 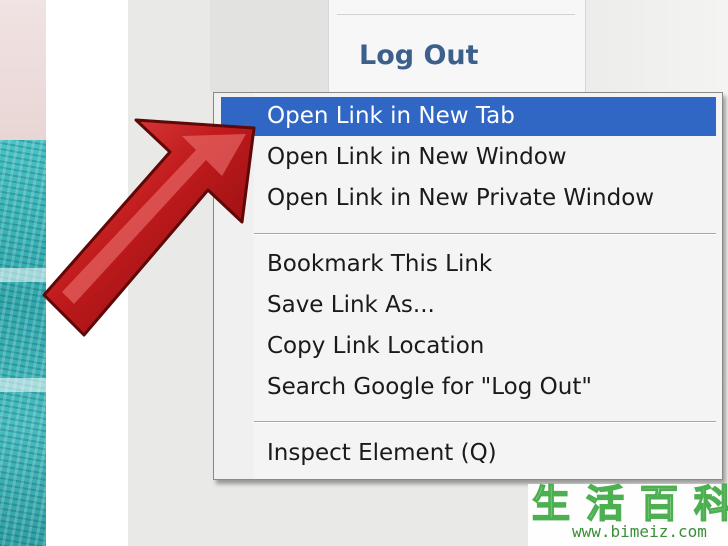 What do you see at coordinates (461, 198) in the screenshot?
I see `menu-item-label: Open Link in New Private Window` at bounding box center [461, 198].